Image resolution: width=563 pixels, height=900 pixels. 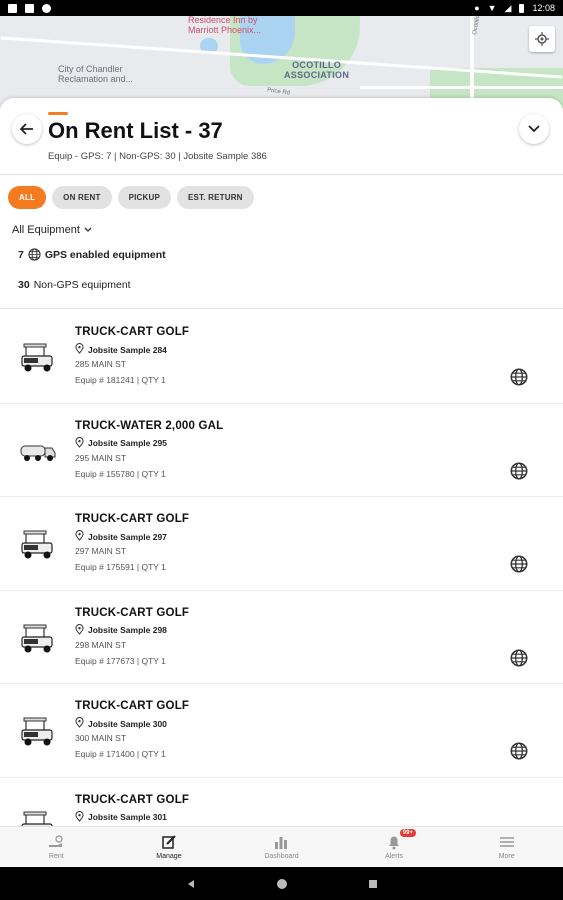 What do you see at coordinates (407, 833) in the screenshot?
I see `alerts-badge: 99+` at bounding box center [407, 833].